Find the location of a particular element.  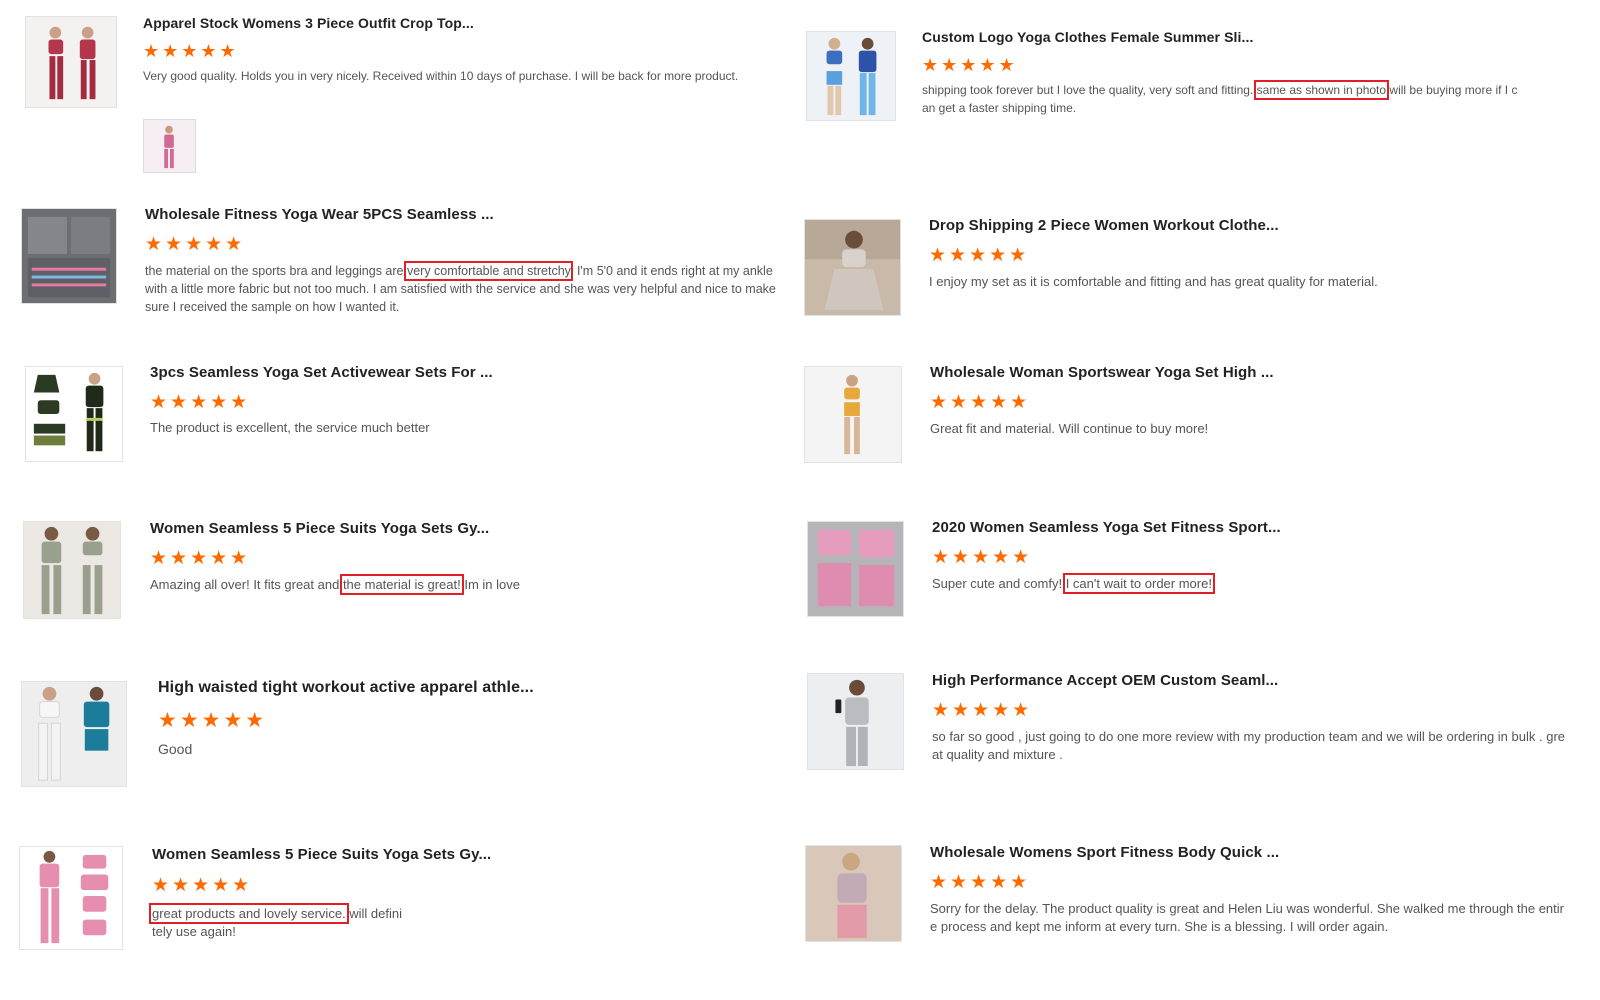

review-attachment-thumbnail is located at coordinates (169, 146).